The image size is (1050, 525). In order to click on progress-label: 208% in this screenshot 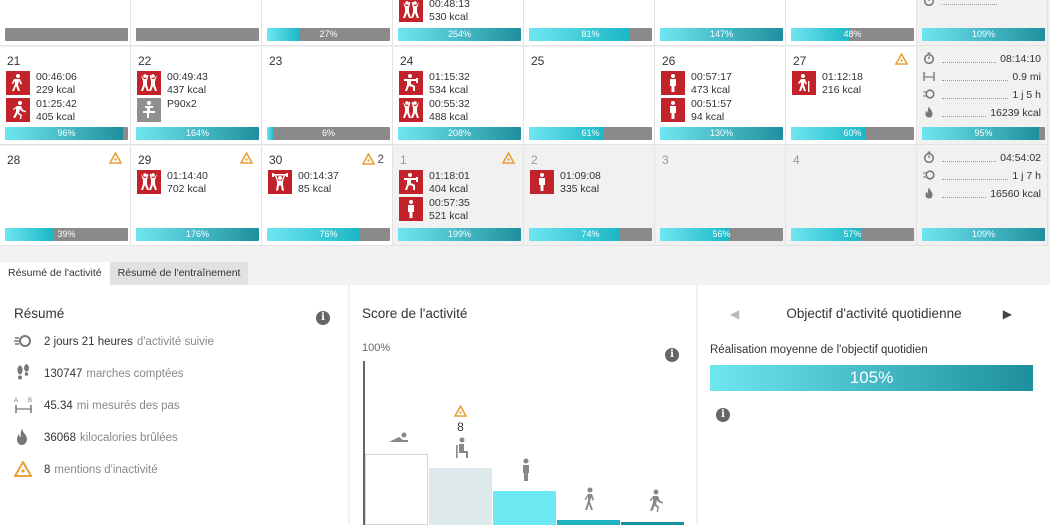, I will do `click(459, 133)`.